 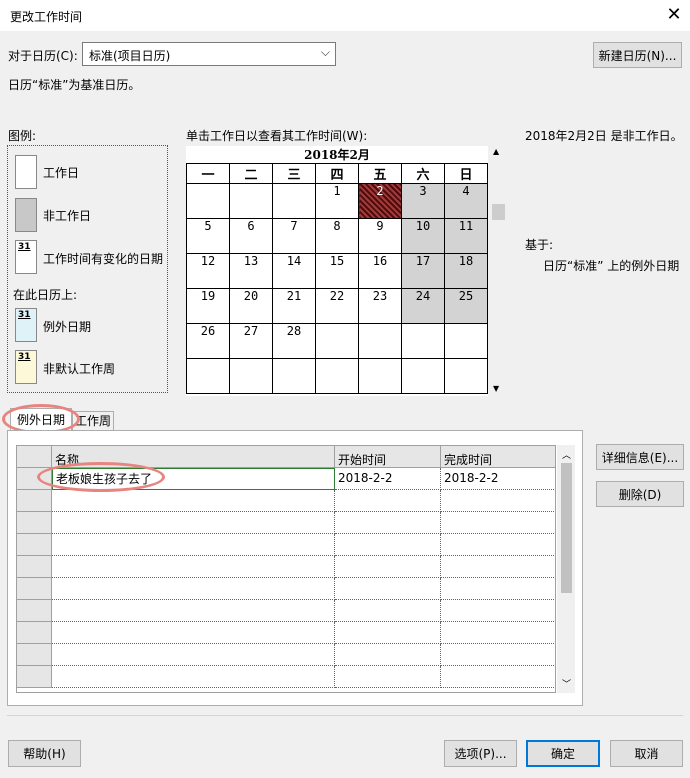 What do you see at coordinates (466, 201) in the screenshot?
I see `calendar-day: 4` at bounding box center [466, 201].